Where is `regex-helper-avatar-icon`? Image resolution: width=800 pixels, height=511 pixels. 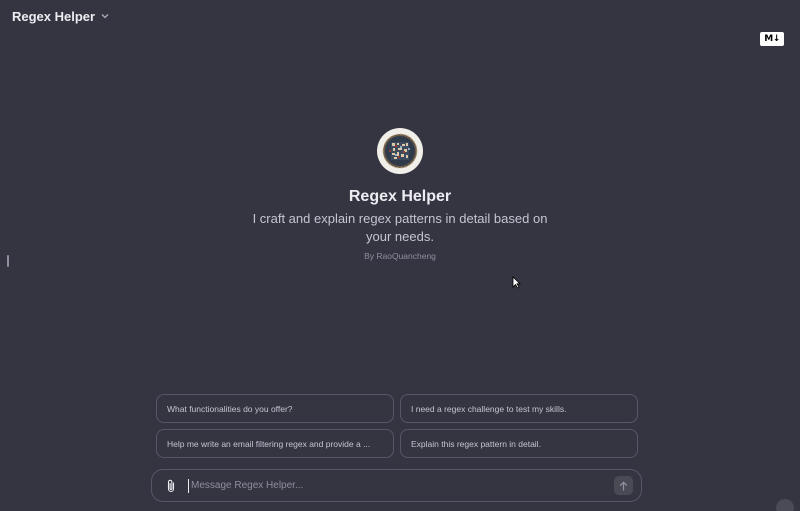
regex-helper-avatar-icon is located at coordinates (400, 151).